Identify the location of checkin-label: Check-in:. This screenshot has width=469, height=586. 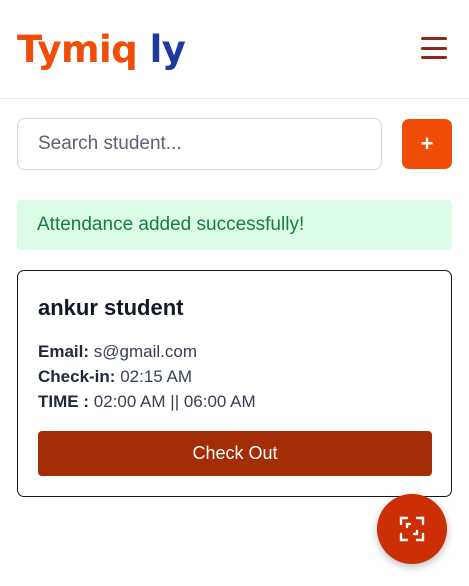
(77, 376).